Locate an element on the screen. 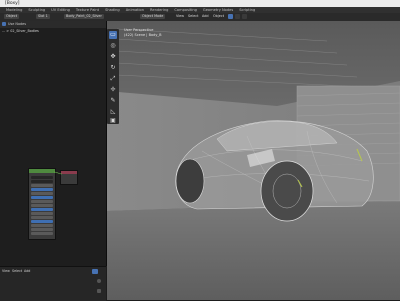  front-wheel is located at coordinates (190, 181).